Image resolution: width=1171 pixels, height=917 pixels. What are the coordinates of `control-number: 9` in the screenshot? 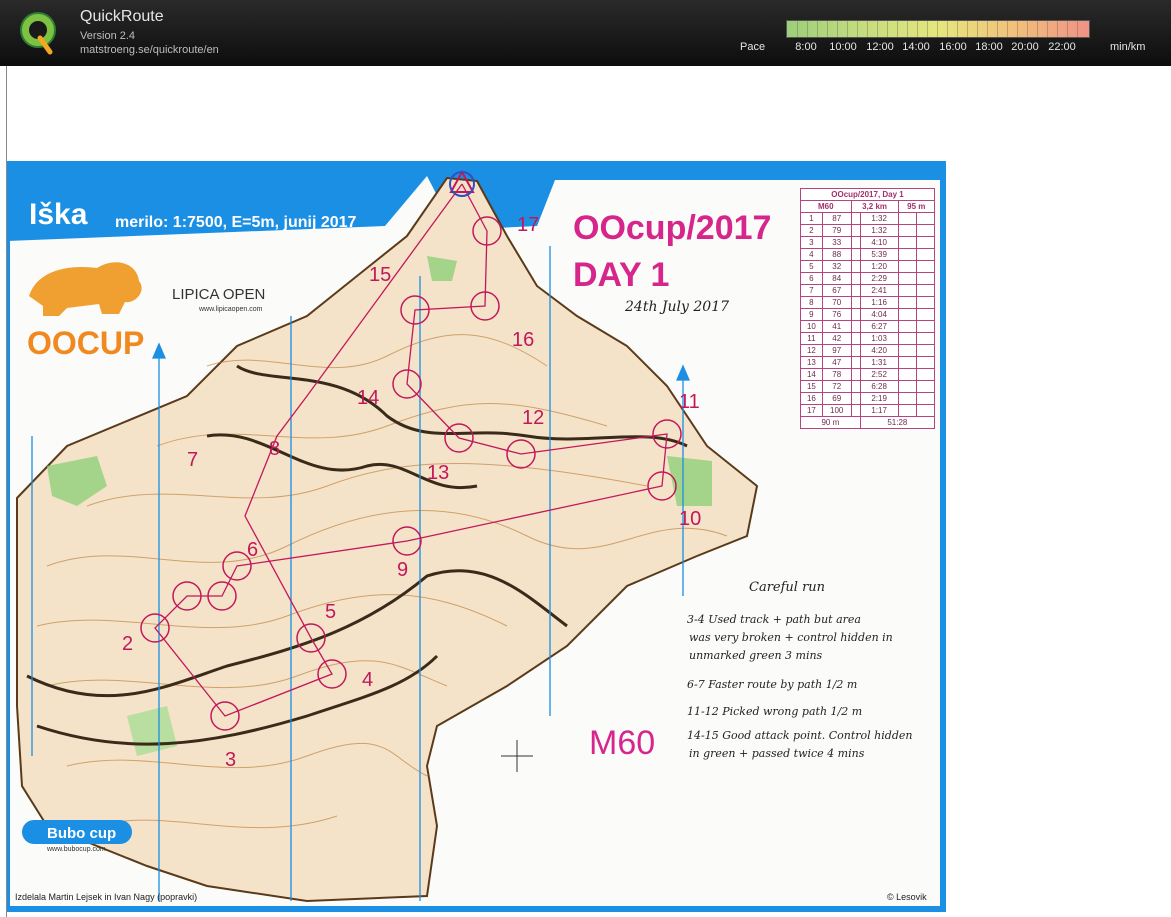 It's located at (402, 570).